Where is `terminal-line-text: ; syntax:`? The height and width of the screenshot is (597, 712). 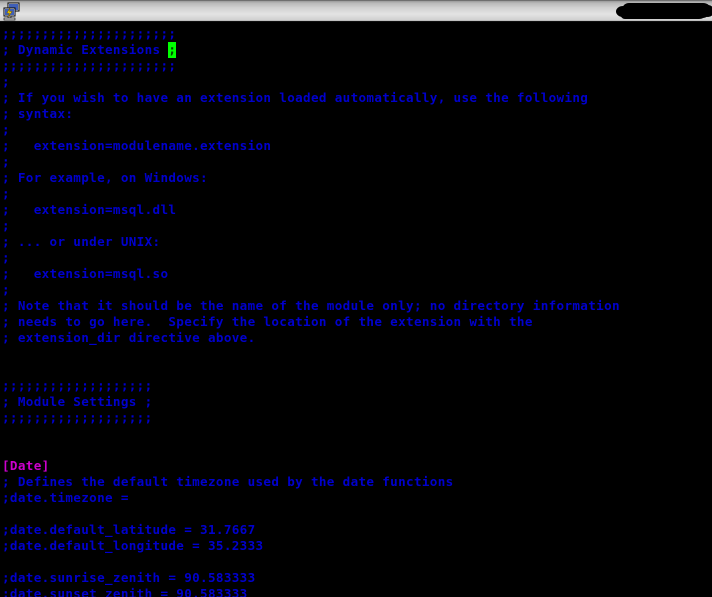
terminal-line-text: ; syntax: is located at coordinates (38, 113).